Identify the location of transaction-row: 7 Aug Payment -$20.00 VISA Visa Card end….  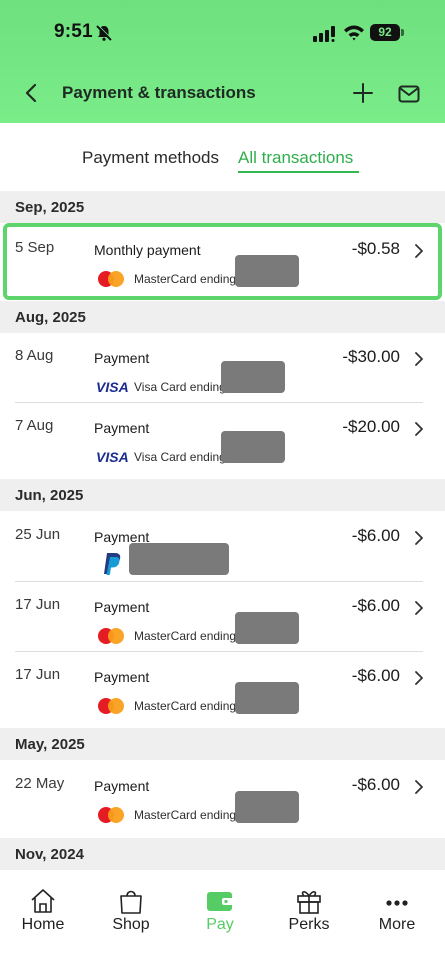
(222, 438).